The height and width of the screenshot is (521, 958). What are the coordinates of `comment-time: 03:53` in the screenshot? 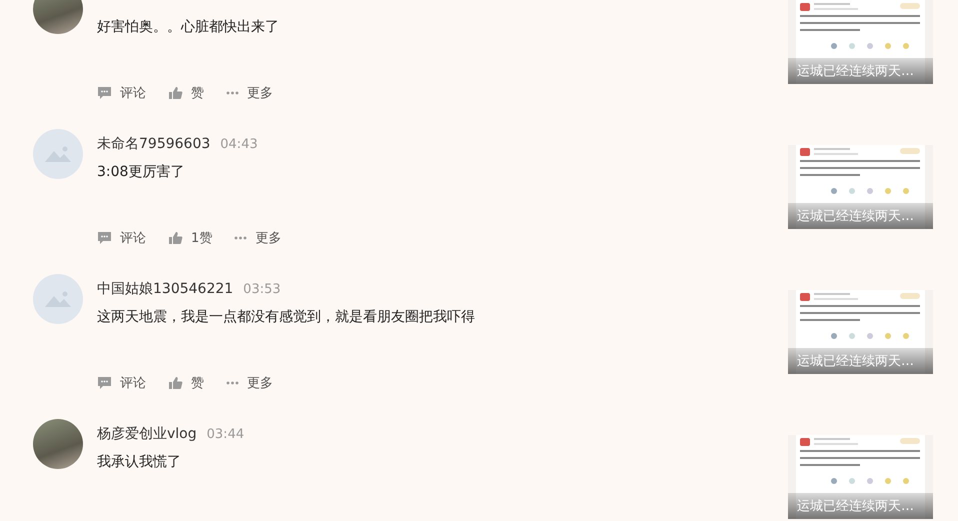 It's located at (262, 289).